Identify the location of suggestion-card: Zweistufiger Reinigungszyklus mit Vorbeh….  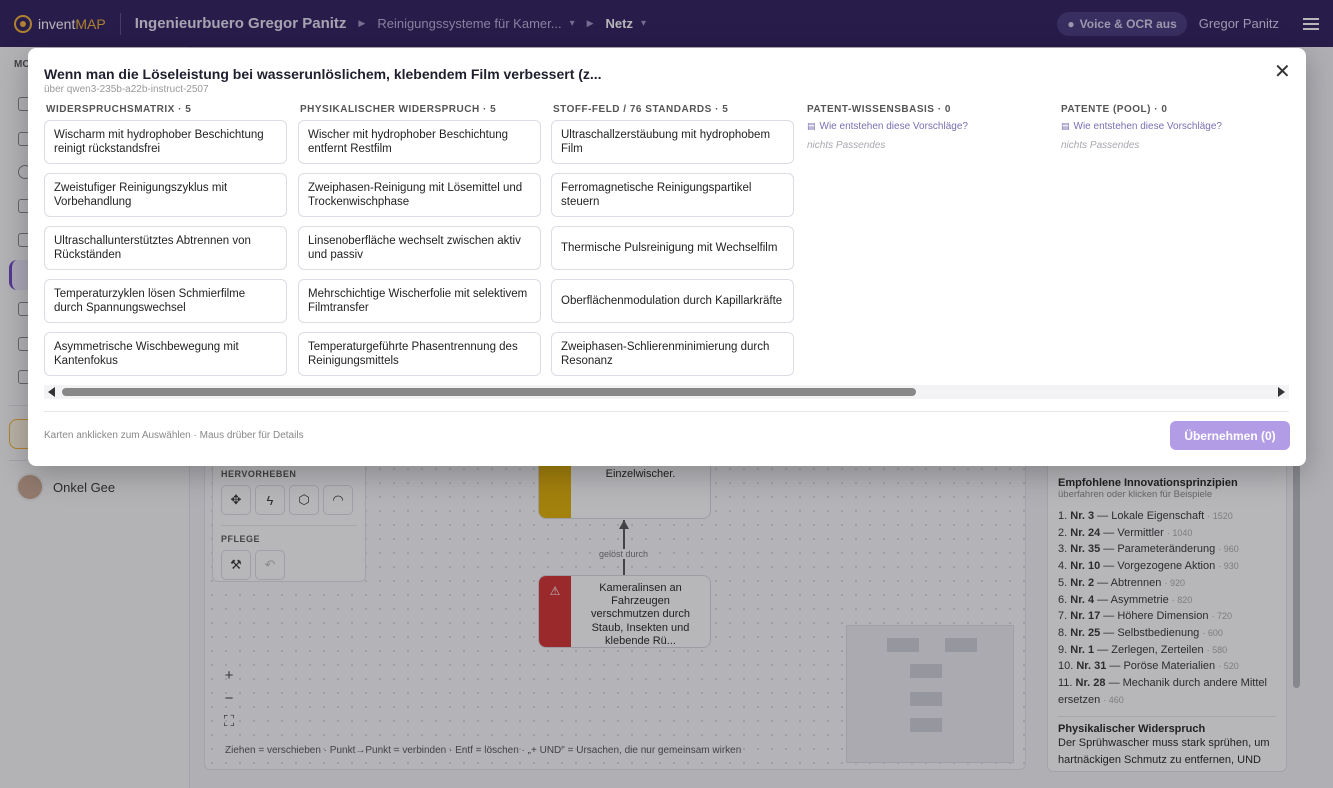
(165, 195).